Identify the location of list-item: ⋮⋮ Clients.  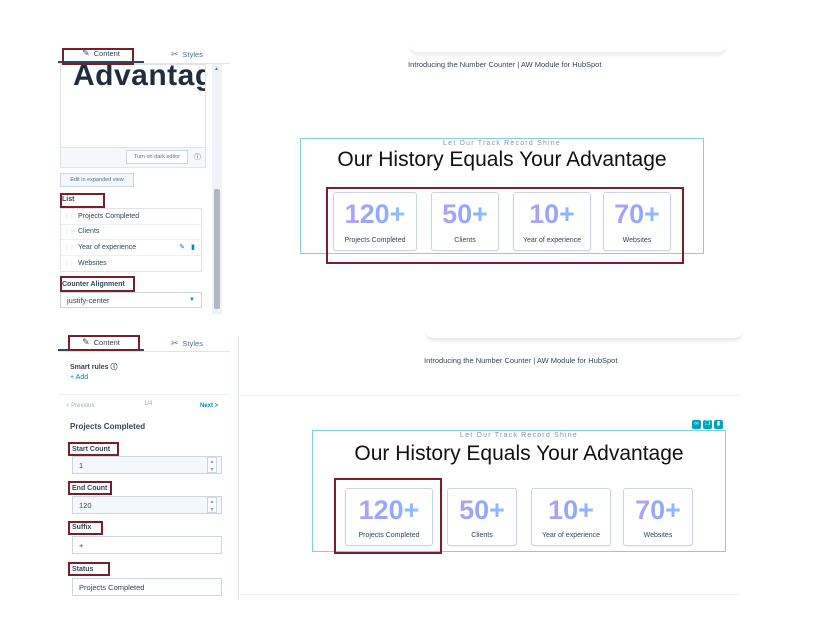
(131, 232).